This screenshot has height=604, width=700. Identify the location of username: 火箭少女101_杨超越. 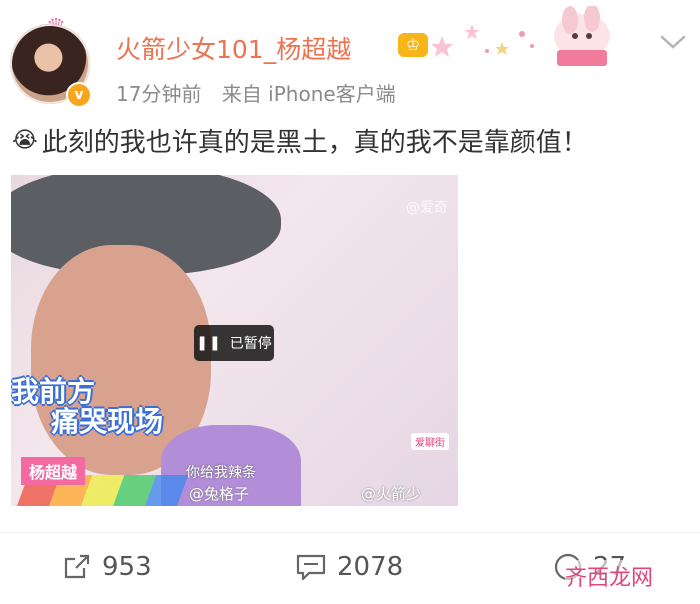
(233, 48).